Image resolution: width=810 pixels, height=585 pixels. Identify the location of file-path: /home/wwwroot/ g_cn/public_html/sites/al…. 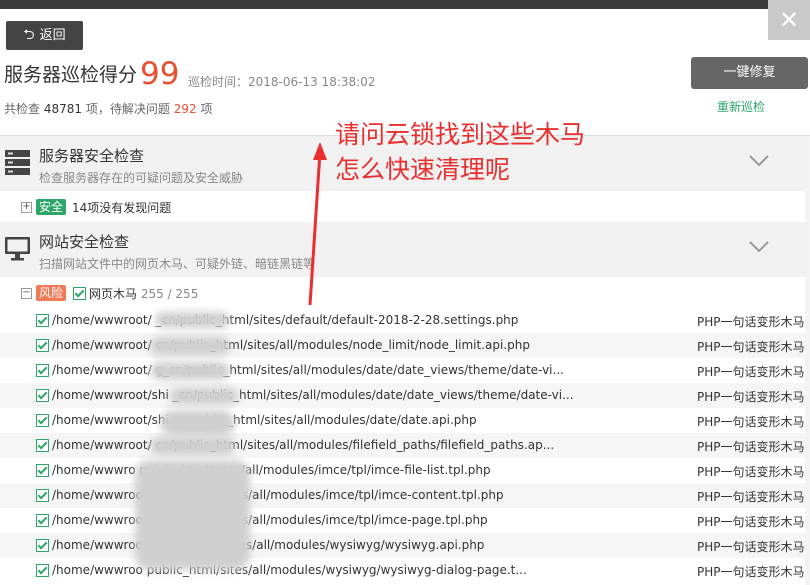
(308, 370).